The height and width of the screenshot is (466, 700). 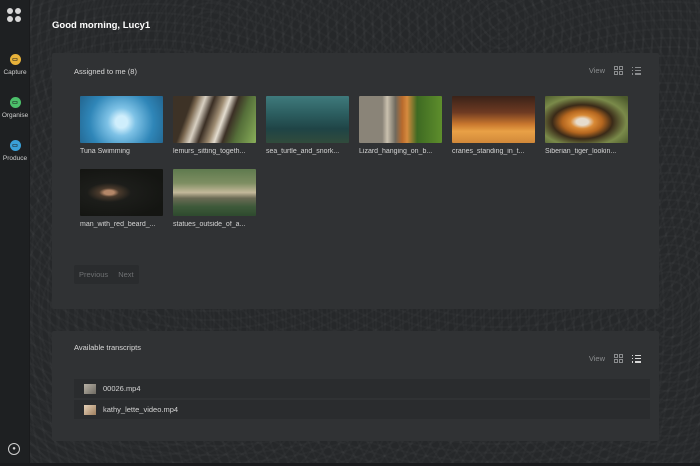 What do you see at coordinates (15, 59) in the screenshot?
I see `capture-icon: ▭` at bounding box center [15, 59].